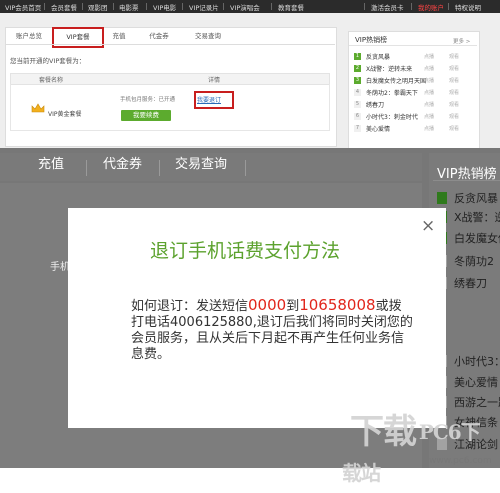  I want to click on zoomed-tab-vouchers: 代金券, so click(122, 162).